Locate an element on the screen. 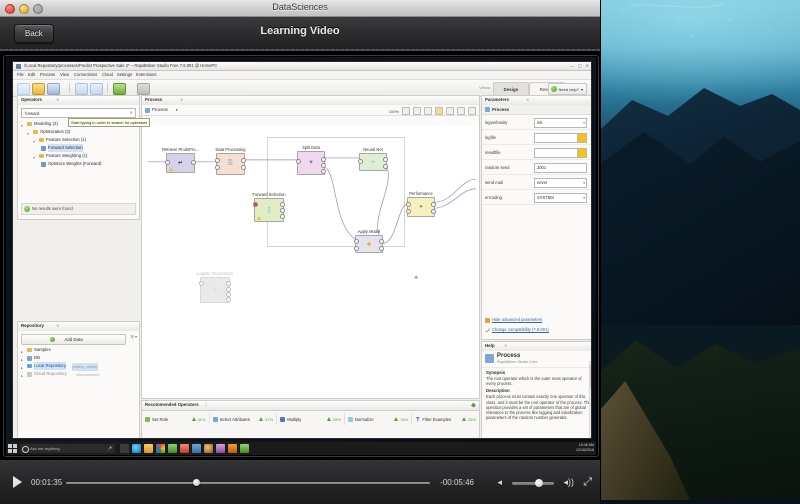  operator-box: ⌁ is located at coordinates (373, 162).